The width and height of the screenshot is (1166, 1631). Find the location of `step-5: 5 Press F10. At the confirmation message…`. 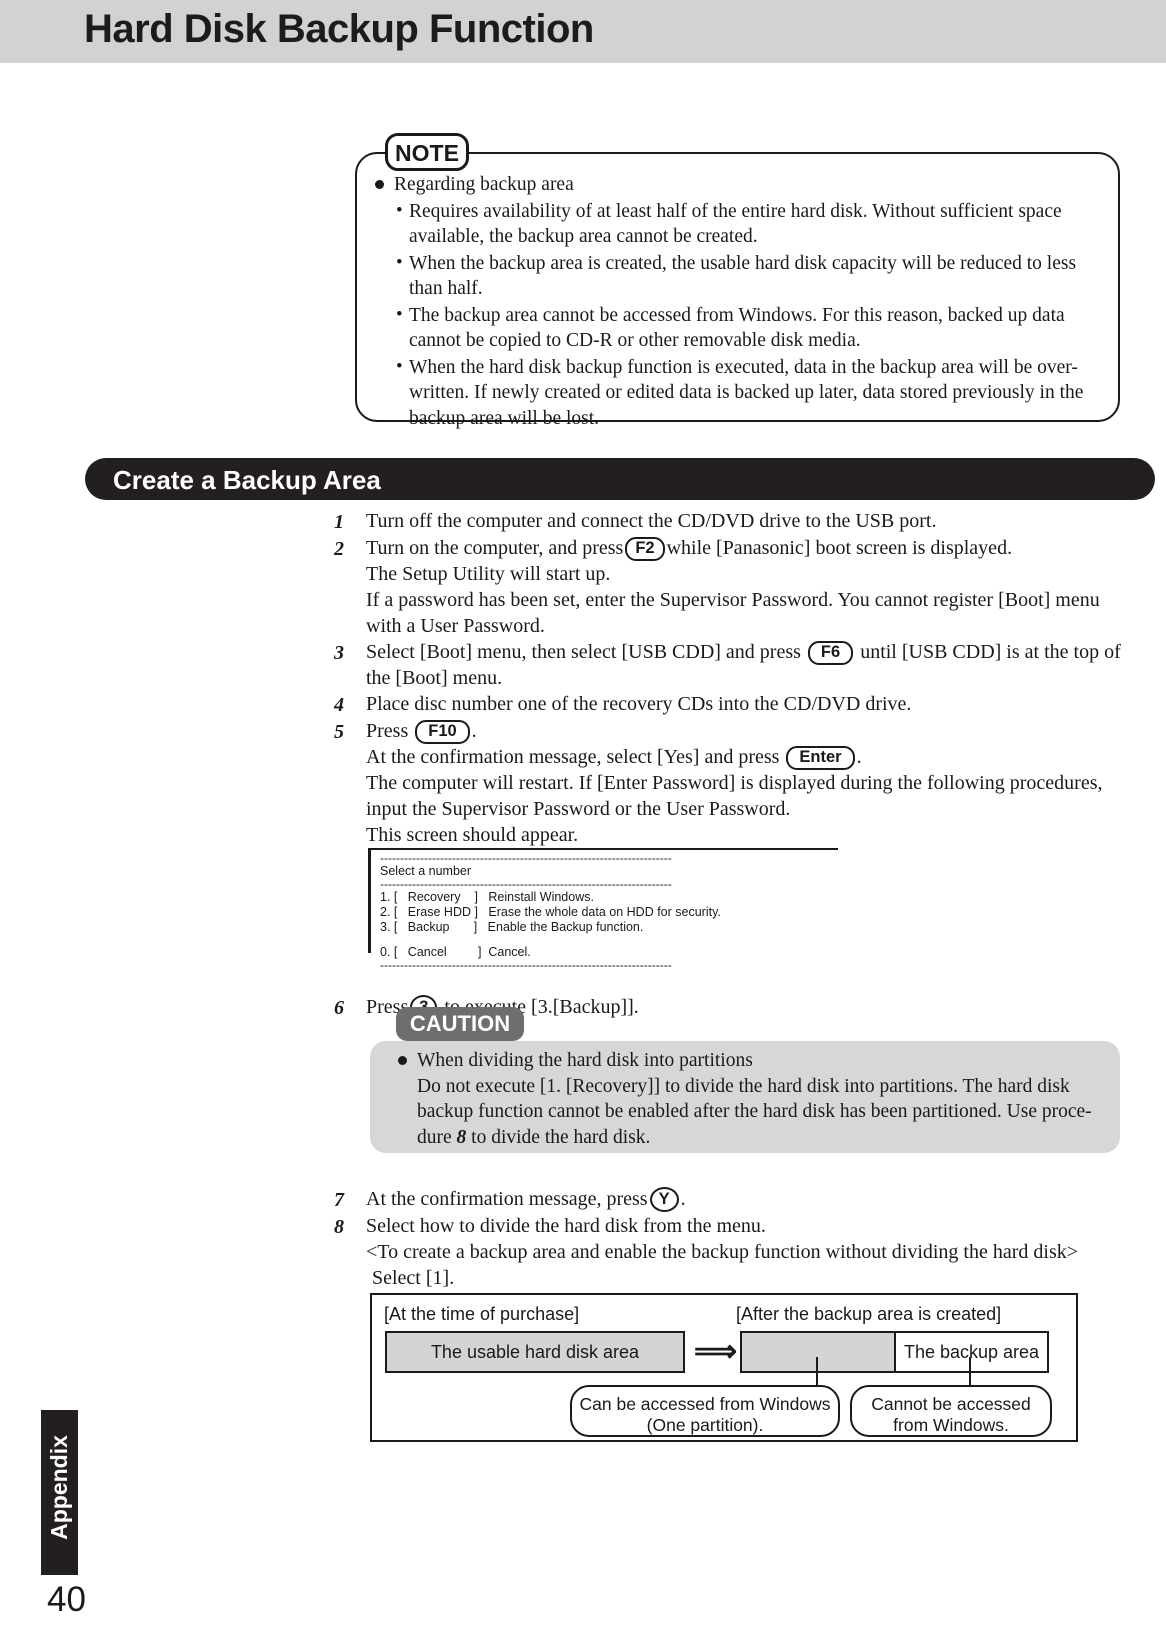

step-5: 5 Press F10. At the confirmation message… is located at coordinates (734, 783).